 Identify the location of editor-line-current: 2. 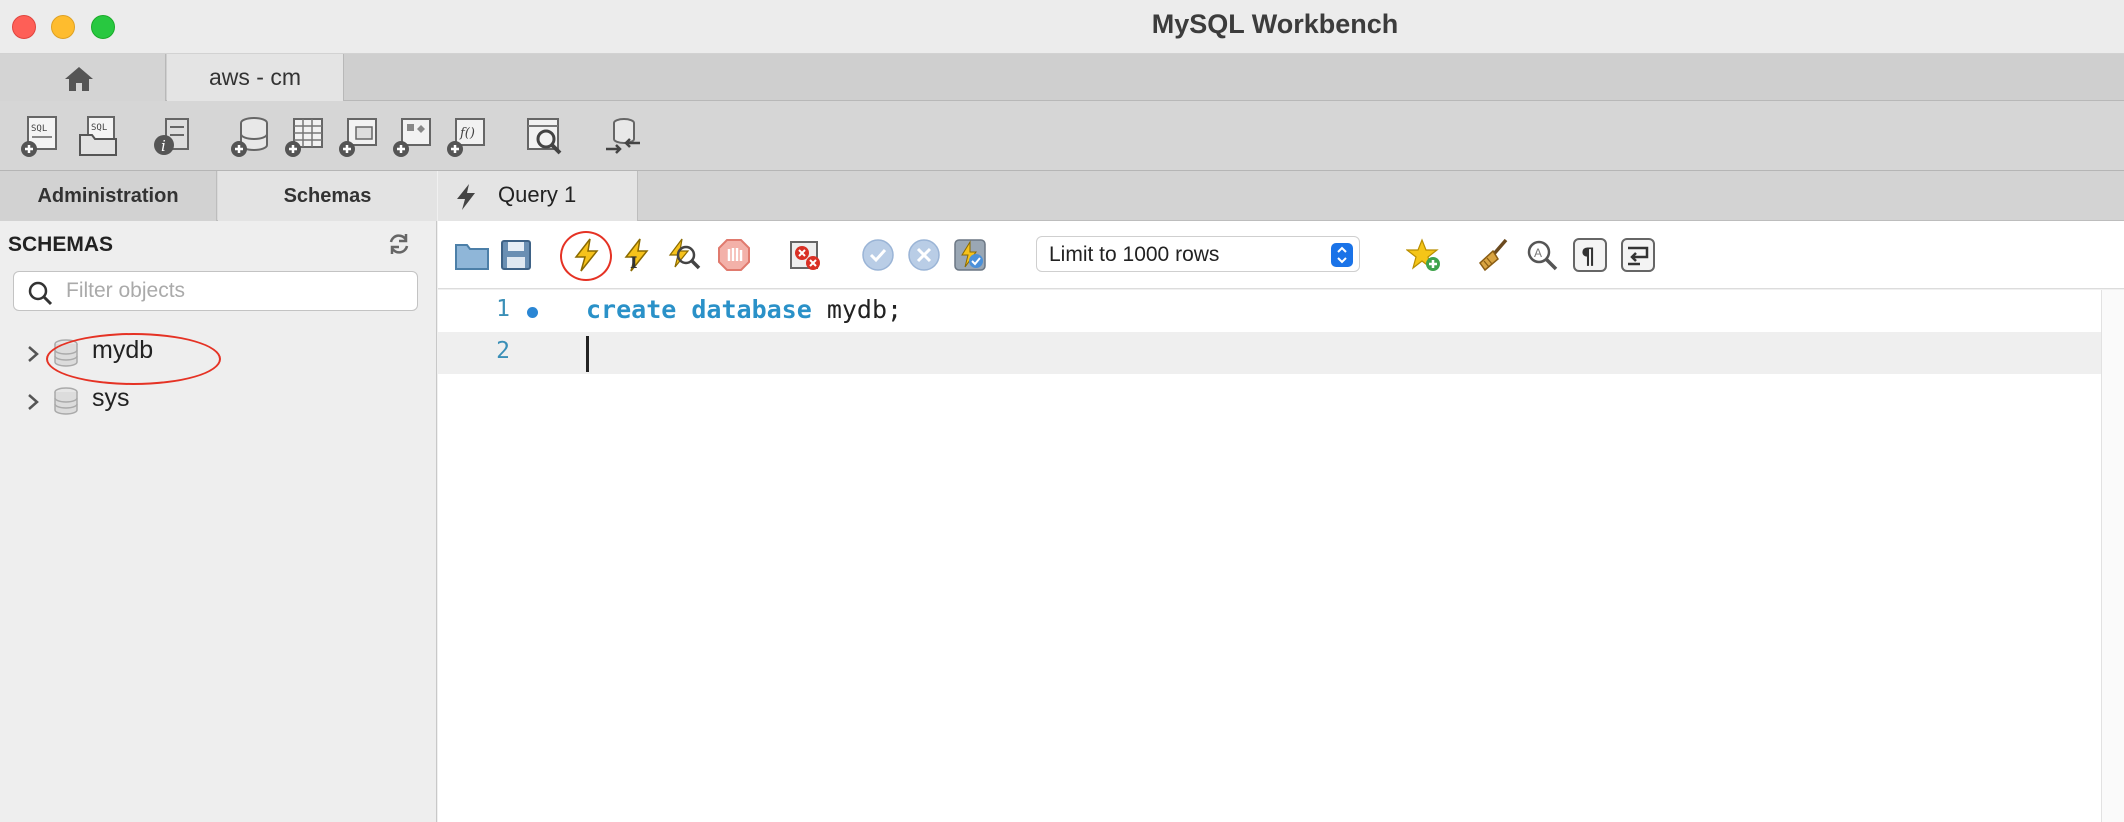
(1269, 353).